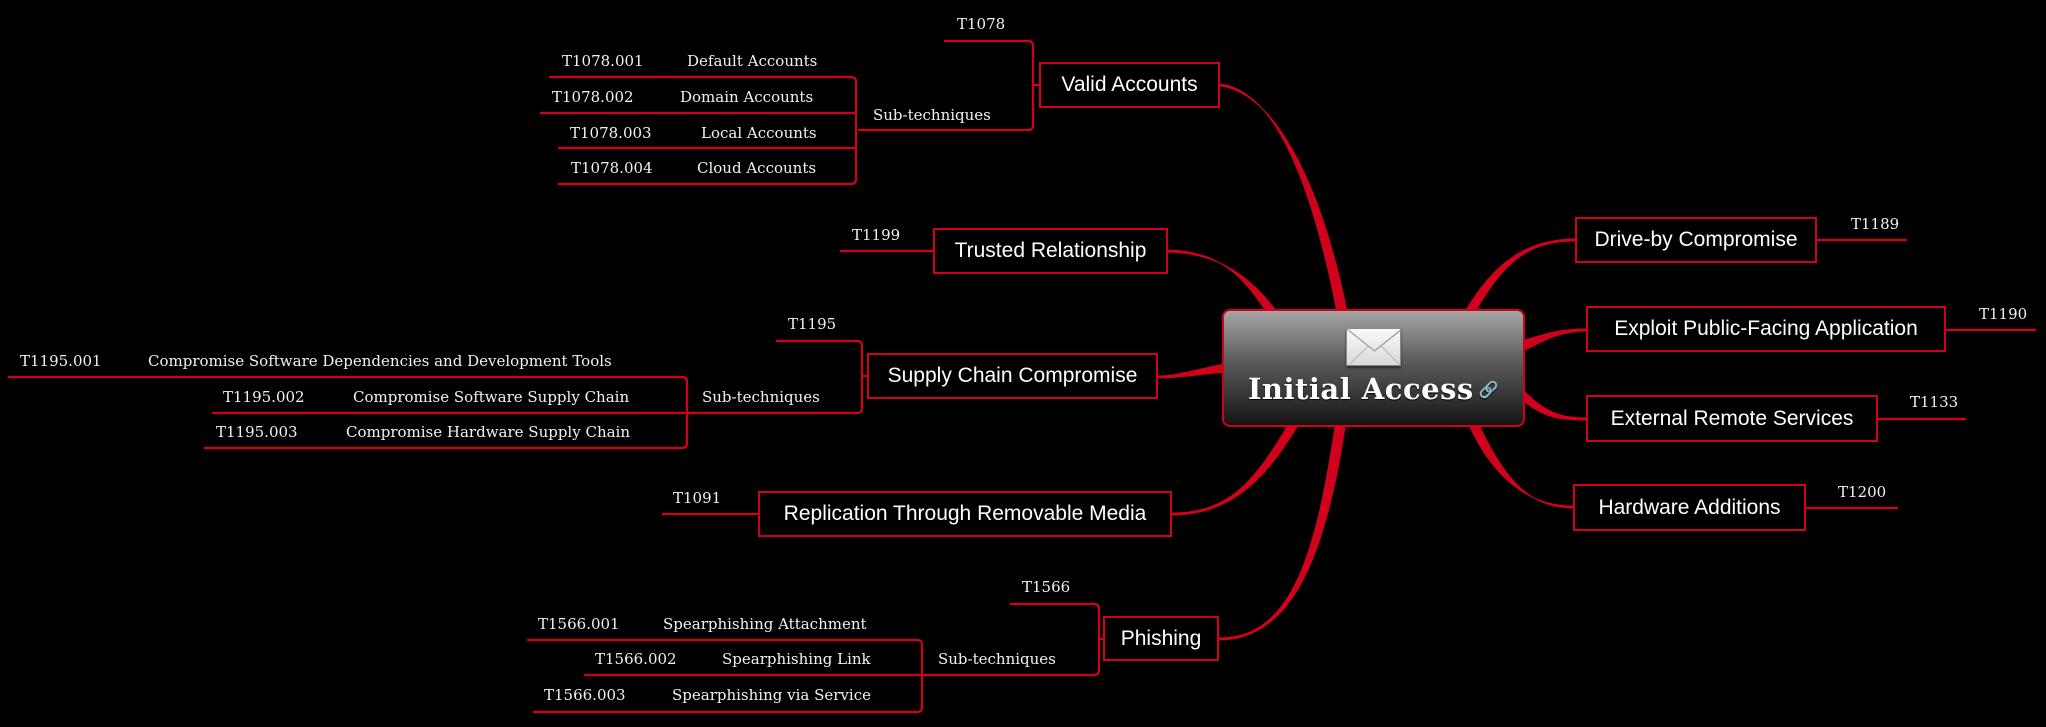 The width and height of the screenshot is (2046, 727). I want to click on subtechnique-id: T1078.003, so click(611, 133).